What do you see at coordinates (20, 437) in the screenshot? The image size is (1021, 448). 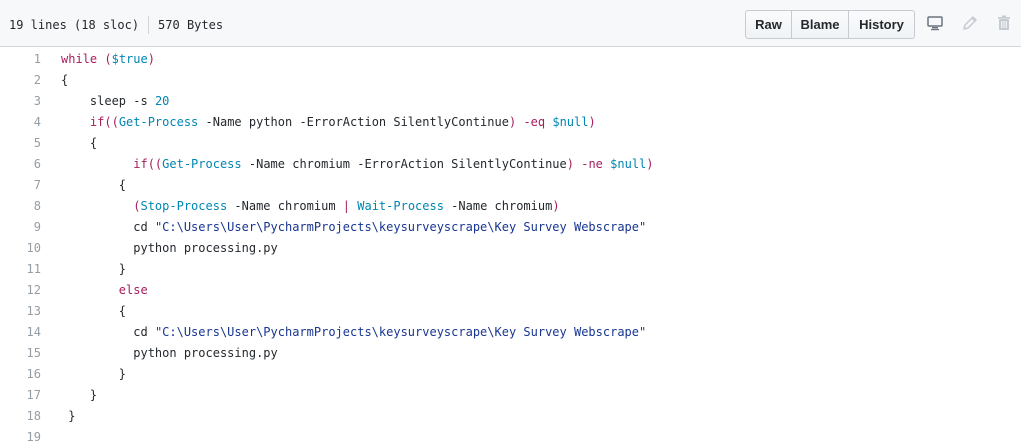 I see `line-number: 19` at bounding box center [20, 437].